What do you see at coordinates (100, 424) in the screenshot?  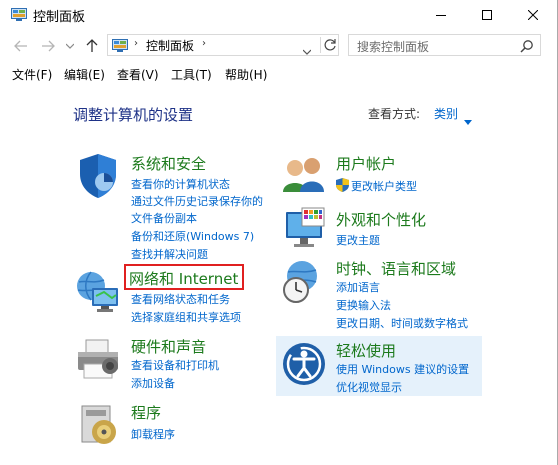 I see `programs-icon` at bounding box center [100, 424].